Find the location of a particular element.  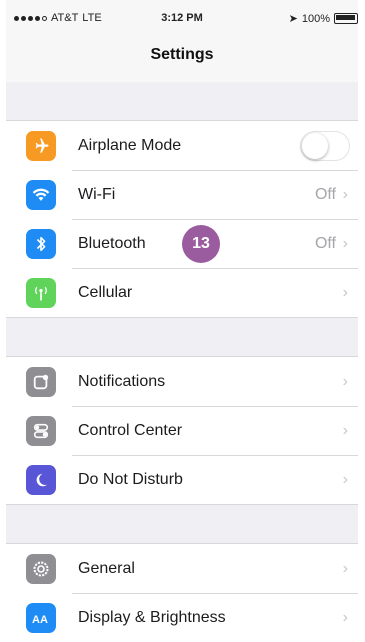

notifications-icon is located at coordinates (41, 381).